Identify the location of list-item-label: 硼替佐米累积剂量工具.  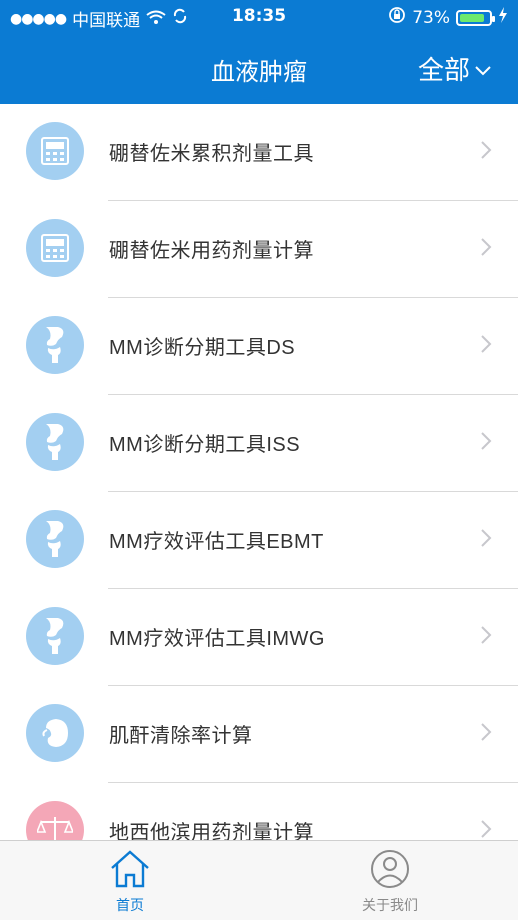
(211, 154).